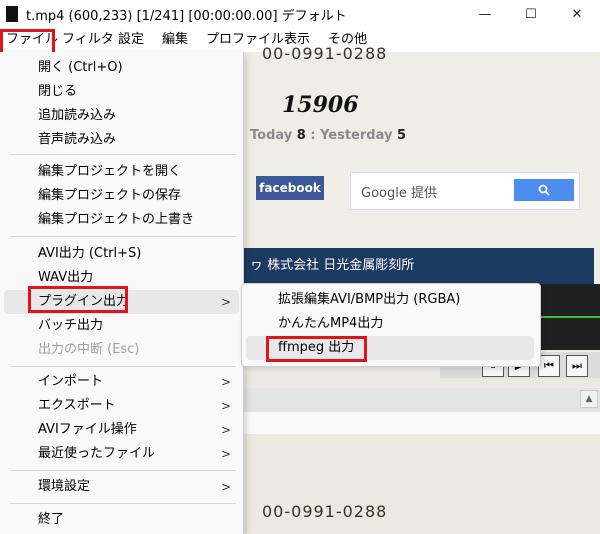  What do you see at coordinates (577, 14) in the screenshot?
I see `close-button: ✕` at bounding box center [577, 14].